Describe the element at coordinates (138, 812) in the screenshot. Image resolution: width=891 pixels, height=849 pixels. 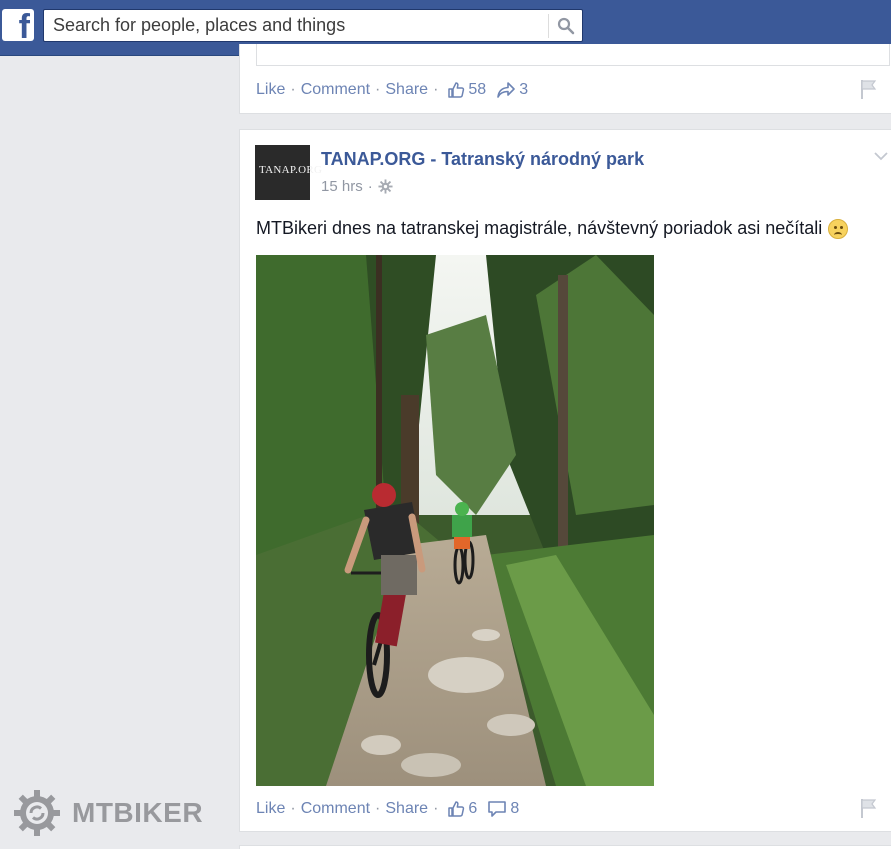
I see `watermark-text: MTBIKER` at that location.